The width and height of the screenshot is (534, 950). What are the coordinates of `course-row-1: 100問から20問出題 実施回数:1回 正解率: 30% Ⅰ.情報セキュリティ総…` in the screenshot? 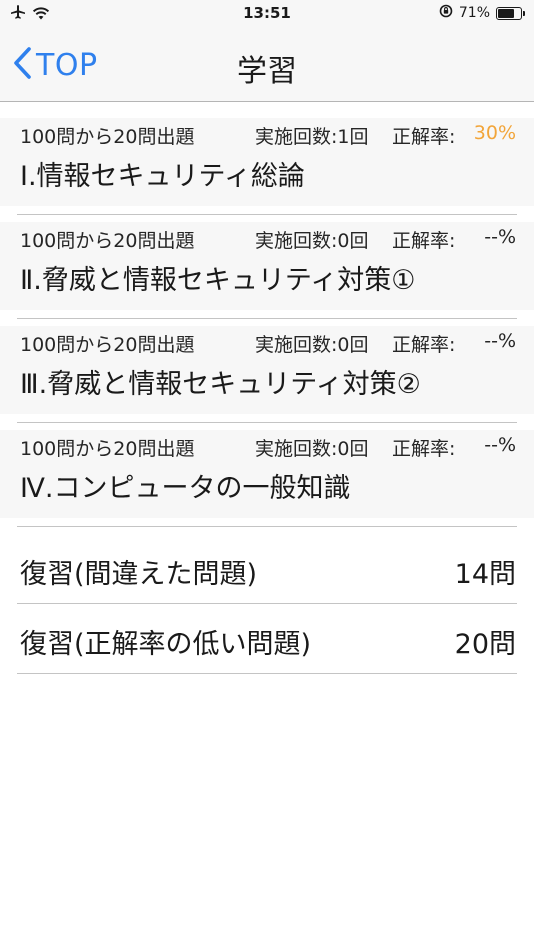 It's located at (267, 166).